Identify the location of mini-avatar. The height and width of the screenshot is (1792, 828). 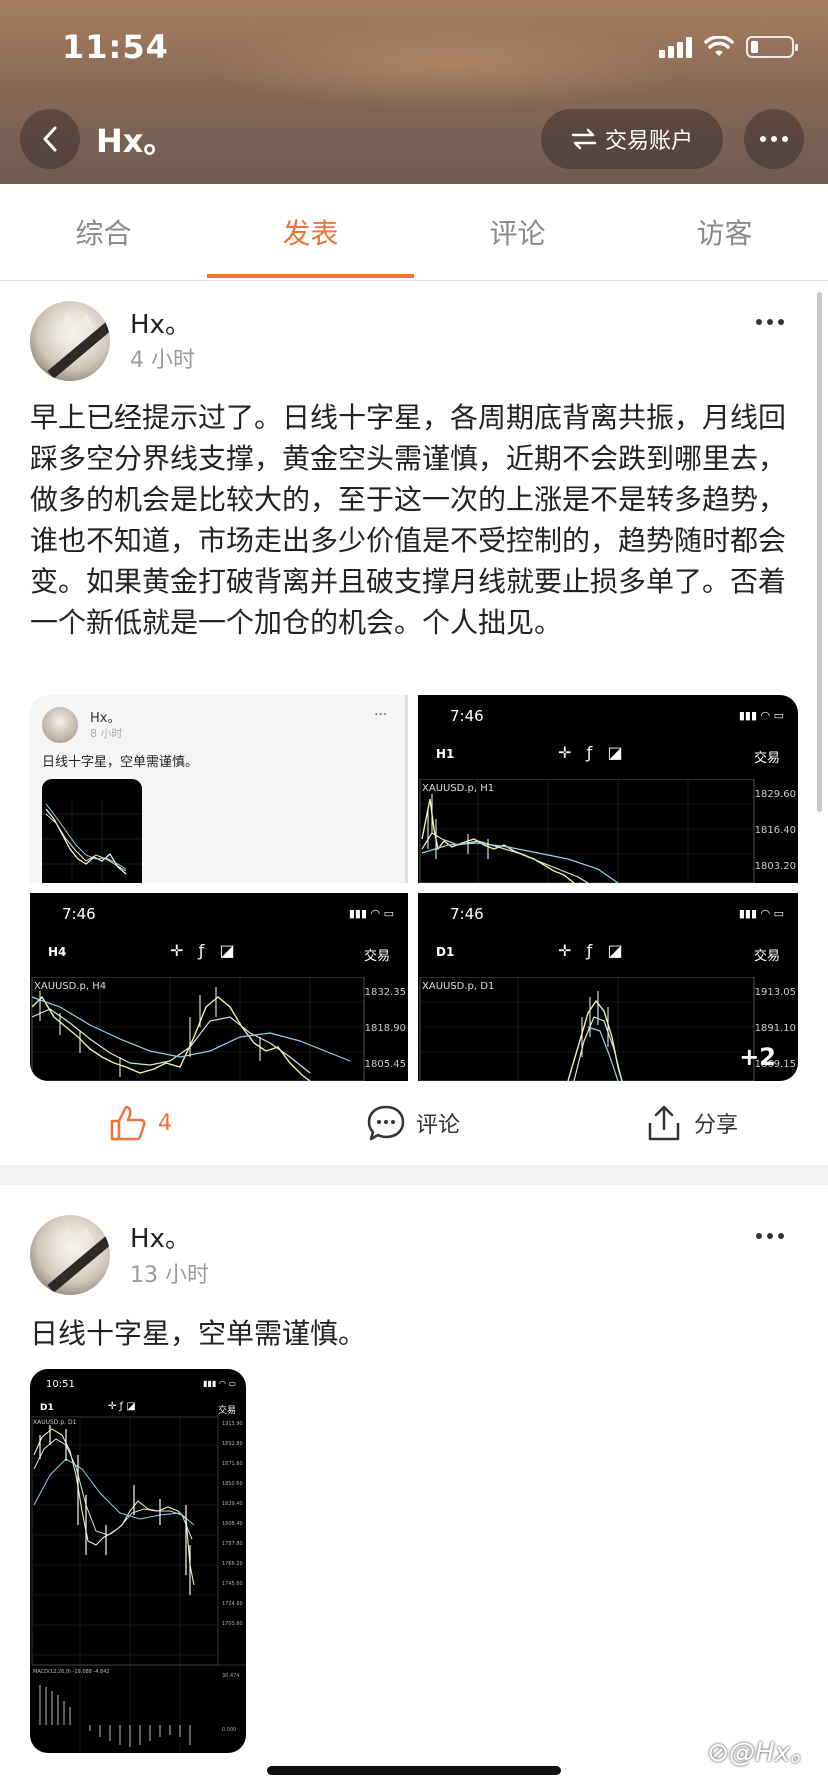
(60, 725).